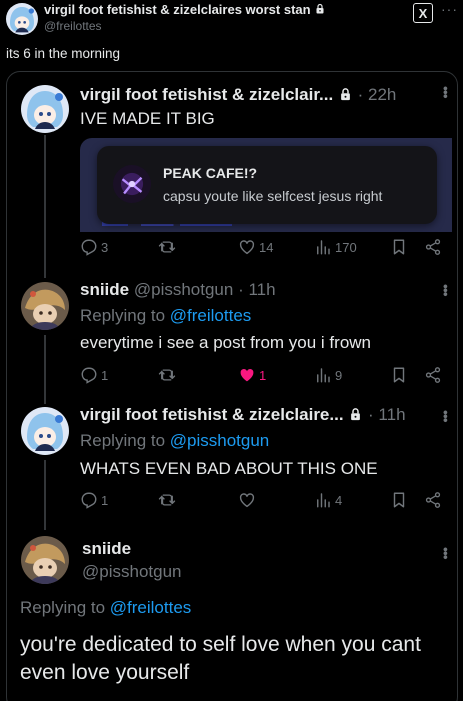 Image resolution: width=463 pixels, height=701 pixels. What do you see at coordinates (105, 672) in the screenshot?
I see `main-post-text-line-2: even love yourself` at bounding box center [105, 672].